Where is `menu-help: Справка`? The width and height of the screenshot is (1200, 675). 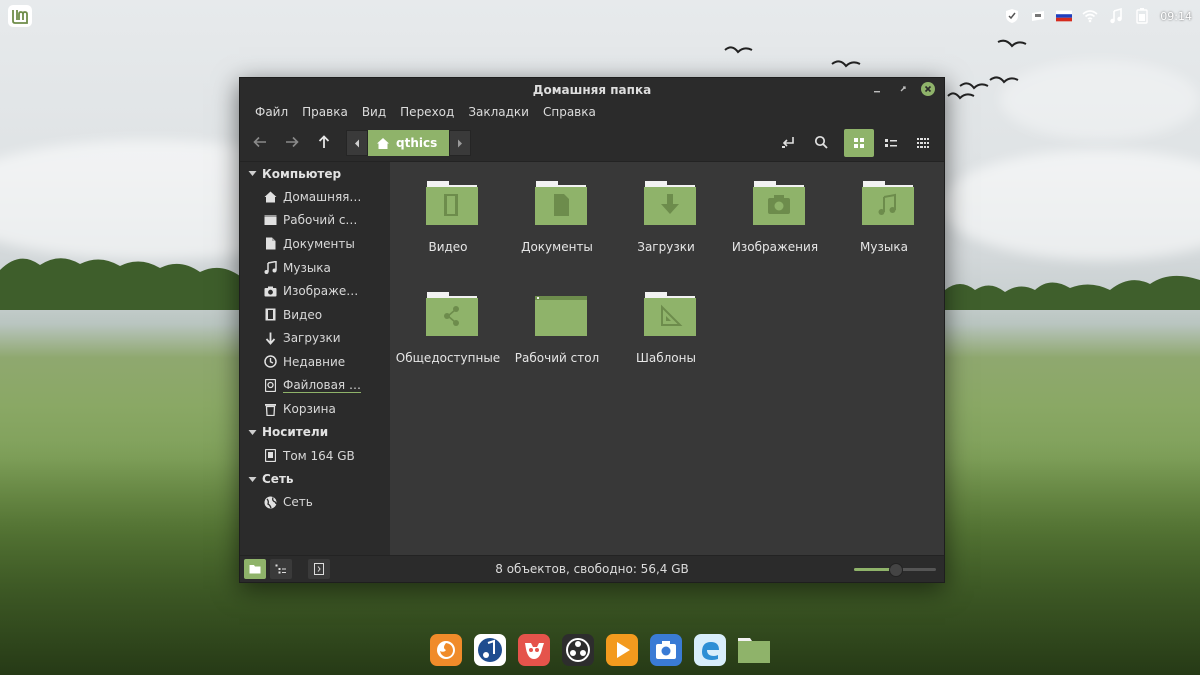 menu-help: Справка is located at coordinates (569, 112).